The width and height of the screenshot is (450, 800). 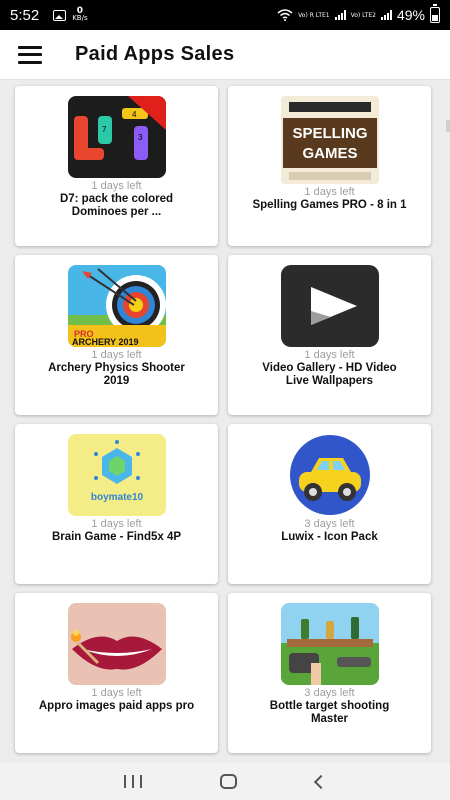 What do you see at coordinates (329, 153) in the screenshot?
I see `svg-text: GAMES` at bounding box center [329, 153].